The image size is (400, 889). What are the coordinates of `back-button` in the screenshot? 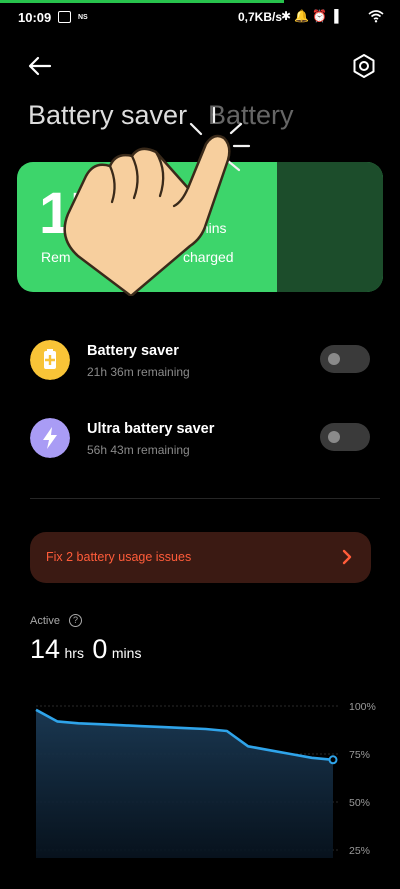 It's located at (40, 66).